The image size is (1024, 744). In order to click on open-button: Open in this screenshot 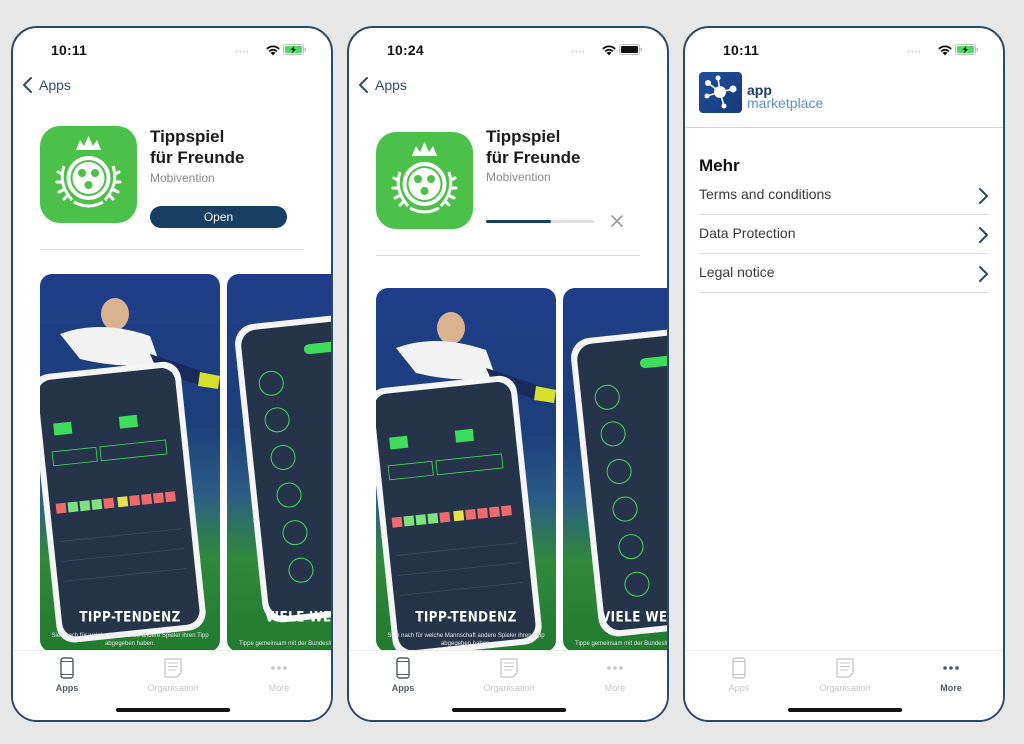, I will do `click(218, 217)`.